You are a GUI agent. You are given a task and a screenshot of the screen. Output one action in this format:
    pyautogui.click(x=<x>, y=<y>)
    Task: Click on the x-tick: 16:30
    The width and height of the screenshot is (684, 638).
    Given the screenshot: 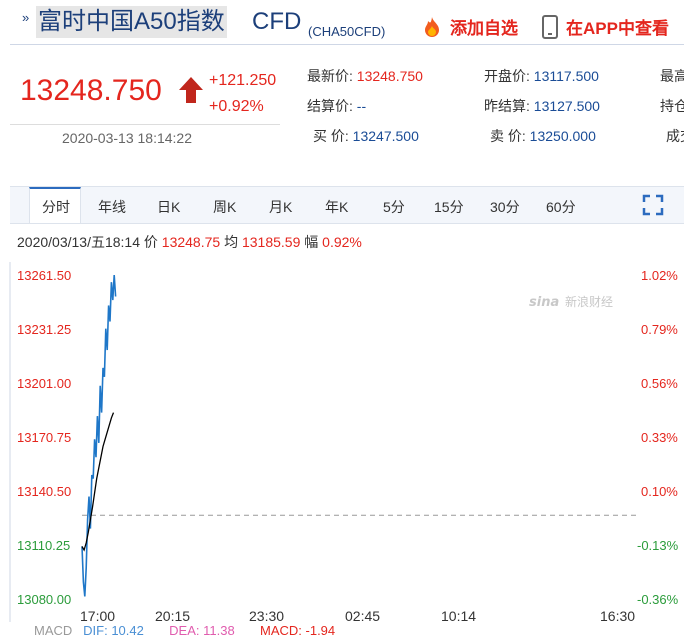 What is the action you would take?
    pyautogui.click(x=618, y=616)
    